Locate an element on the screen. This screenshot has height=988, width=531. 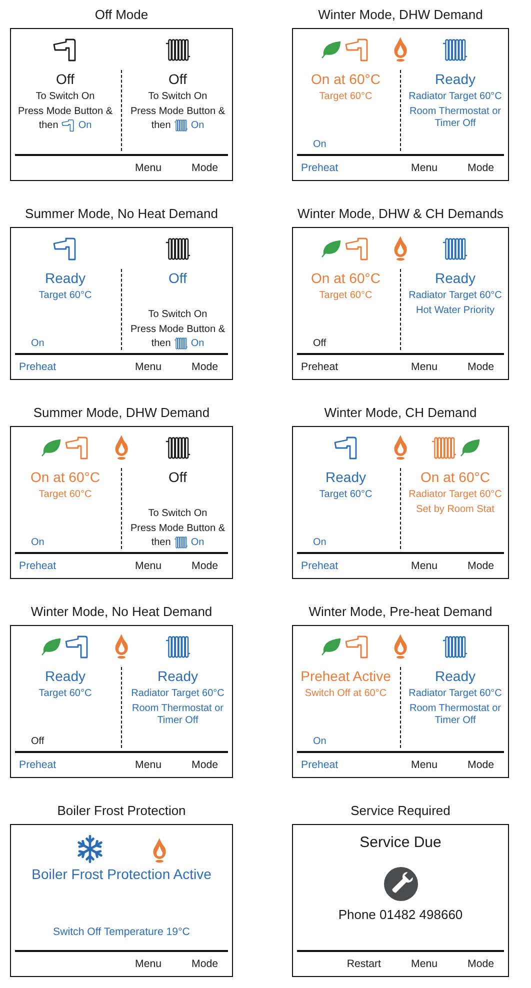
frost-message: Boiler Frost Protection Active is located at coordinates (122, 874).